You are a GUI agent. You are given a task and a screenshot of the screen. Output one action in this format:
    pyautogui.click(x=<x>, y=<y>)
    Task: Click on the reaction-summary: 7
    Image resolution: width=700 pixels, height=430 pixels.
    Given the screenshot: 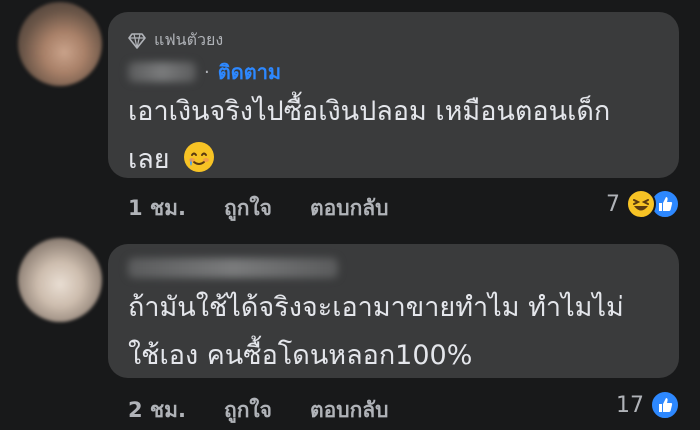 What is the action you would take?
    pyautogui.click(x=643, y=204)
    